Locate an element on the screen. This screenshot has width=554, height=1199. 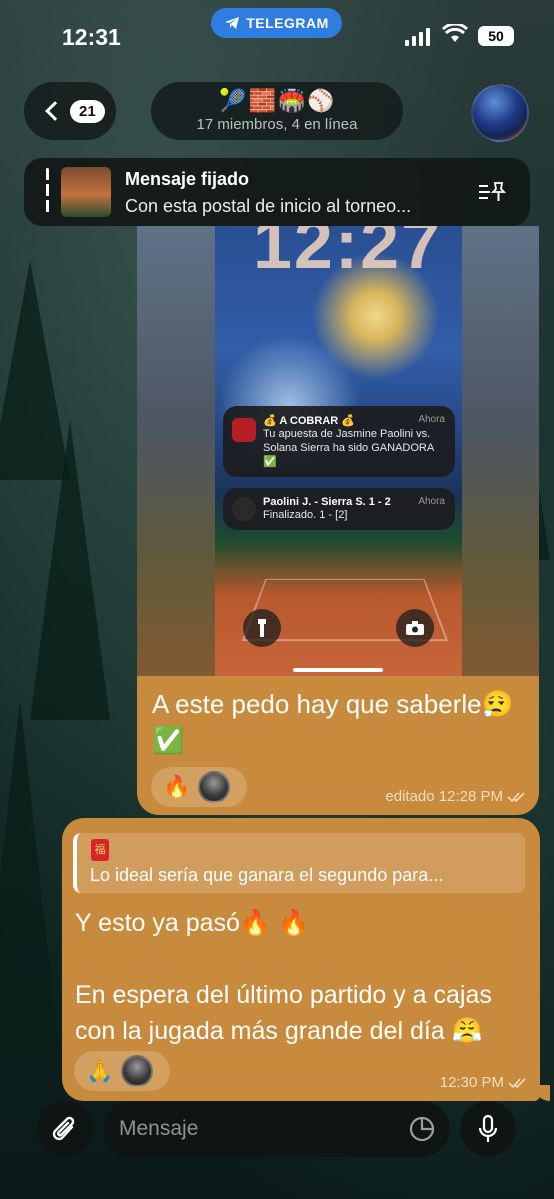
chat-title-emojis: 🎾 🧱 🏟️ ⚾ is located at coordinates (277, 101).